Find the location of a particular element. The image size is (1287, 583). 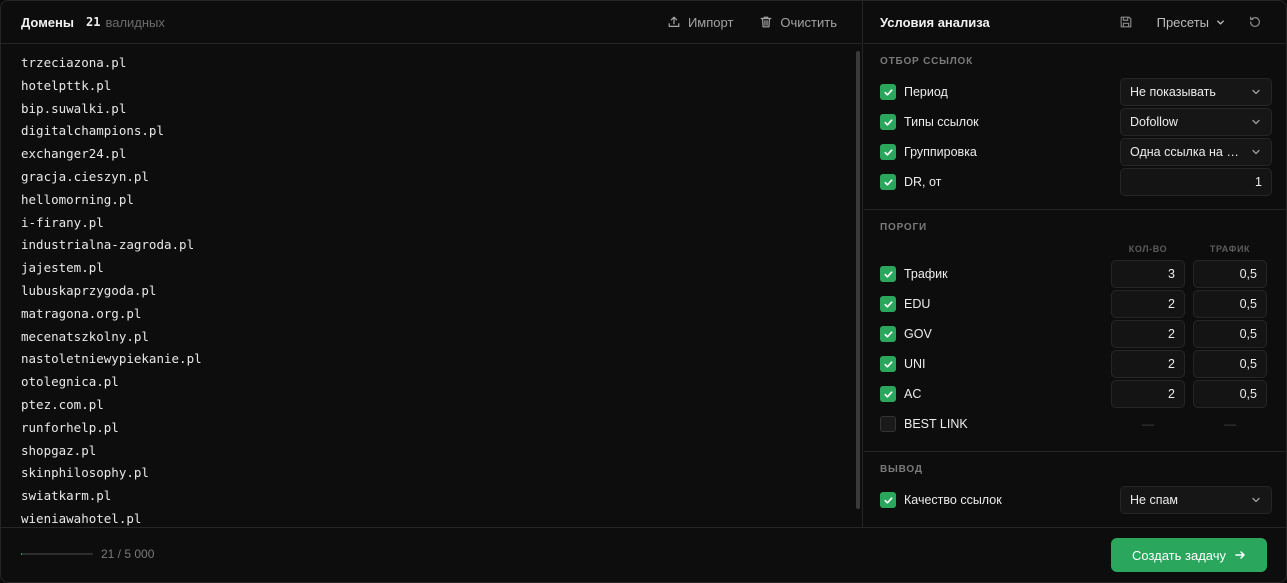

create-task-label: Создать задачу is located at coordinates (1178, 555).